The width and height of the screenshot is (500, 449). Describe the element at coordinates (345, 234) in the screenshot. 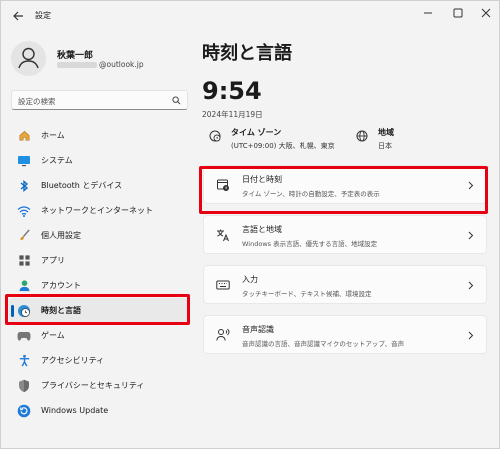

I see `card-language-region: 言語と地域 Windows 表示言語、優先する言語、地域設定` at that location.